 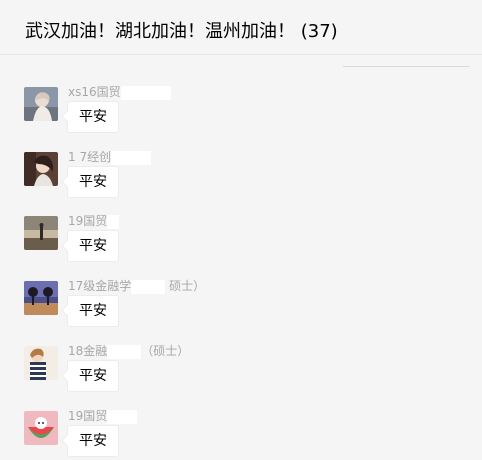 What do you see at coordinates (41, 169) in the screenshot?
I see `girl-photo-avatar-icon` at bounding box center [41, 169].